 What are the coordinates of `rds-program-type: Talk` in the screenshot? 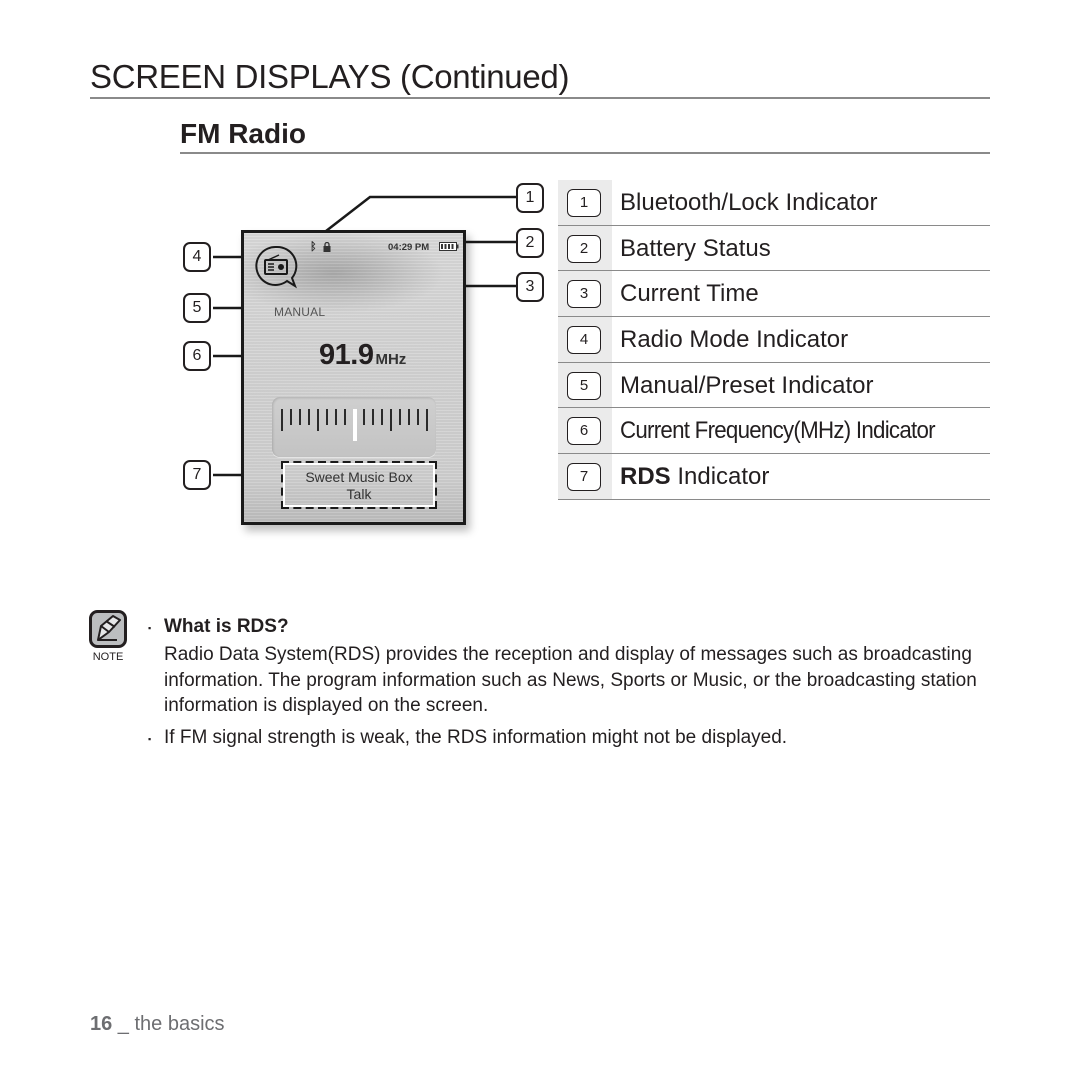 It's located at (359, 494).